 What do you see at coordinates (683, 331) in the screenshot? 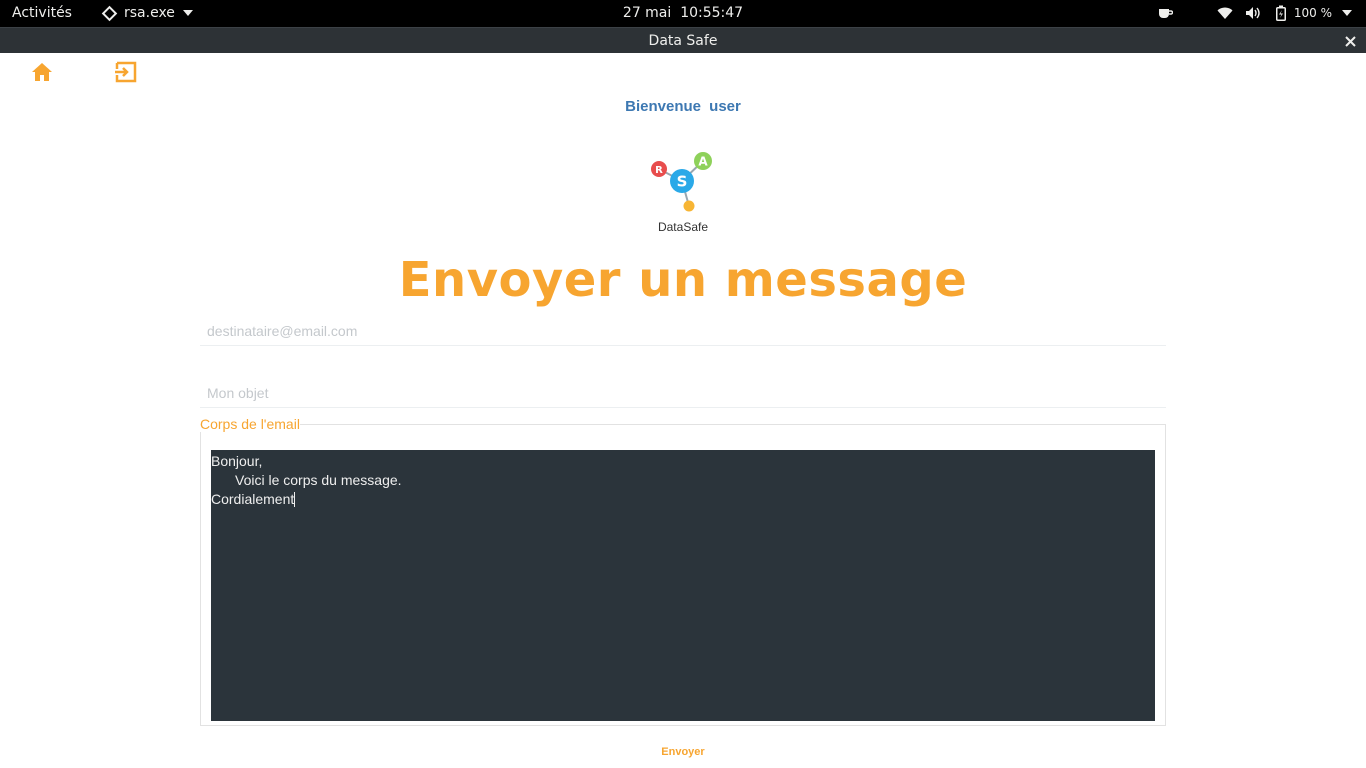
I see `recipient-email-input` at bounding box center [683, 331].